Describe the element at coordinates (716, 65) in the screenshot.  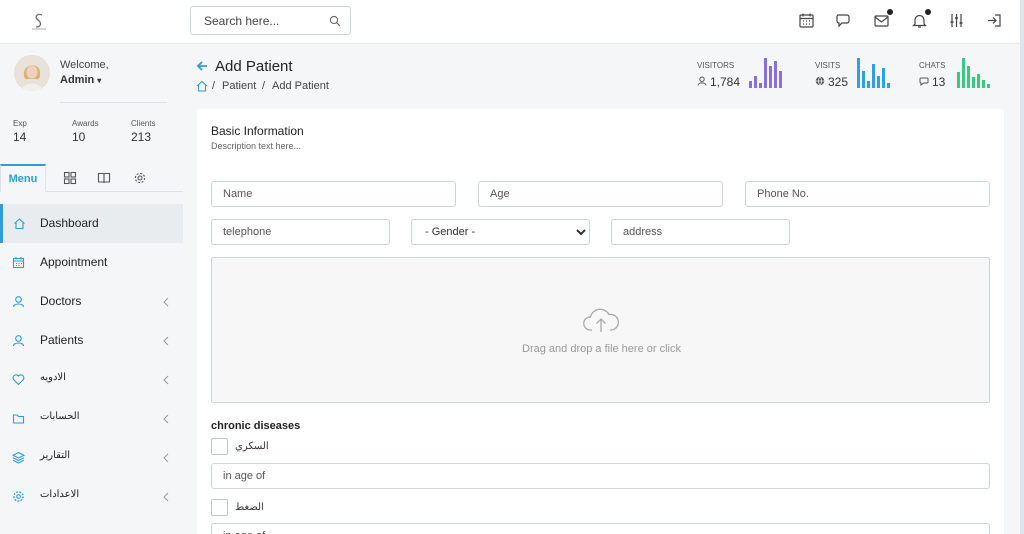
I see `stat-label: VISITORS` at that location.